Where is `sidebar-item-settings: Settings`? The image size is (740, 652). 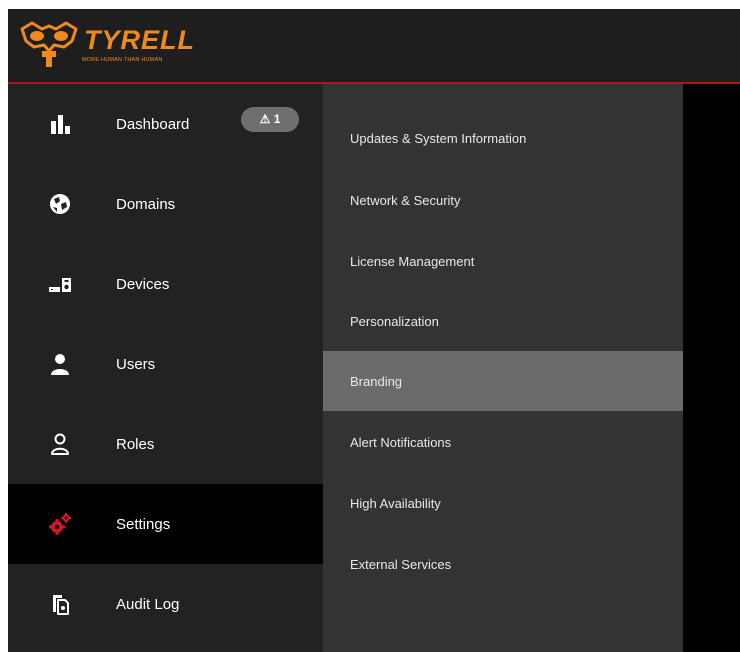
sidebar-item-settings: Settings is located at coordinates (165, 524).